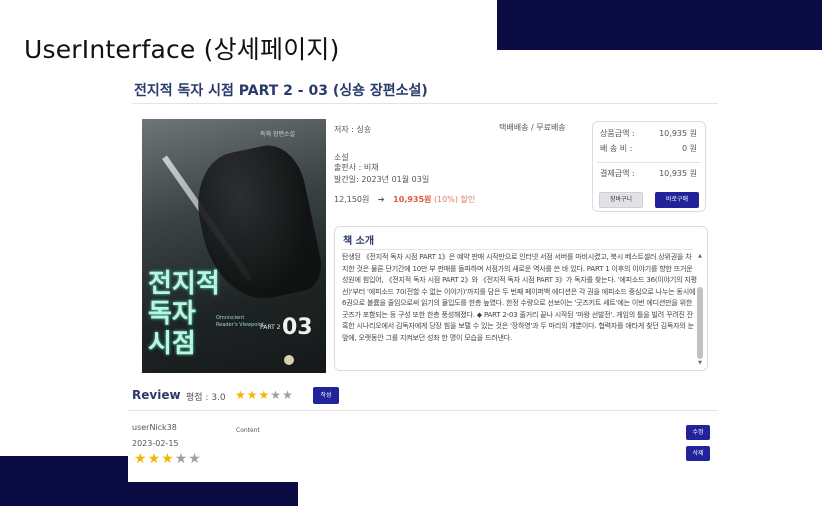 This screenshot has height=508, width=827. What do you see at coordinates (621, 200) in the screenshot?
I see `add-to-cart-button: 장바구니` at bounding box center [621, 200].